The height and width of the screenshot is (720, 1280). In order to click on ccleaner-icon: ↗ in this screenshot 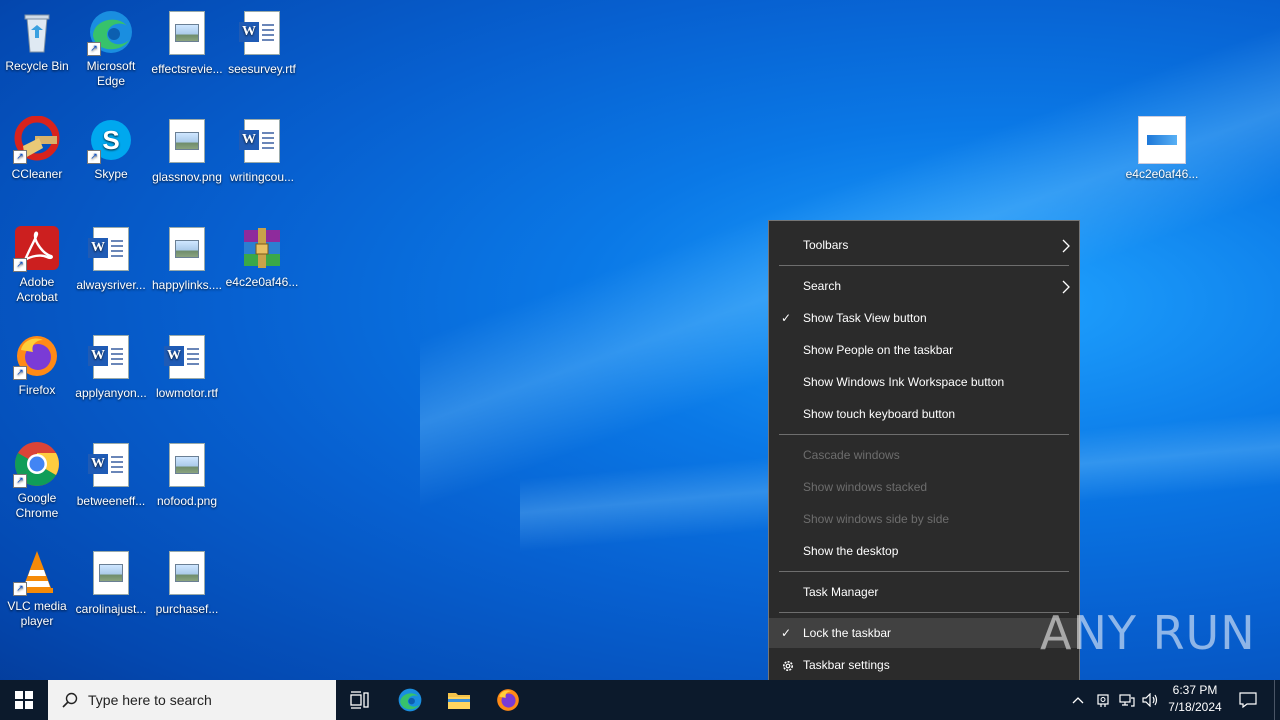, I will do `click(37, 139)`.